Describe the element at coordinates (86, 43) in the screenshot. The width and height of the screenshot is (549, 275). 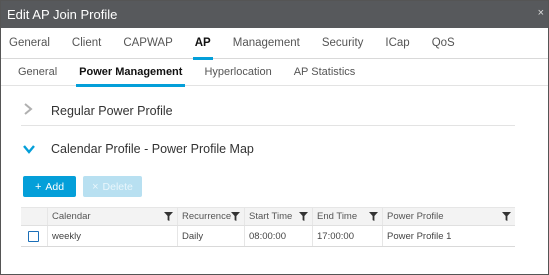
I see `tab-client: Client` at that location.